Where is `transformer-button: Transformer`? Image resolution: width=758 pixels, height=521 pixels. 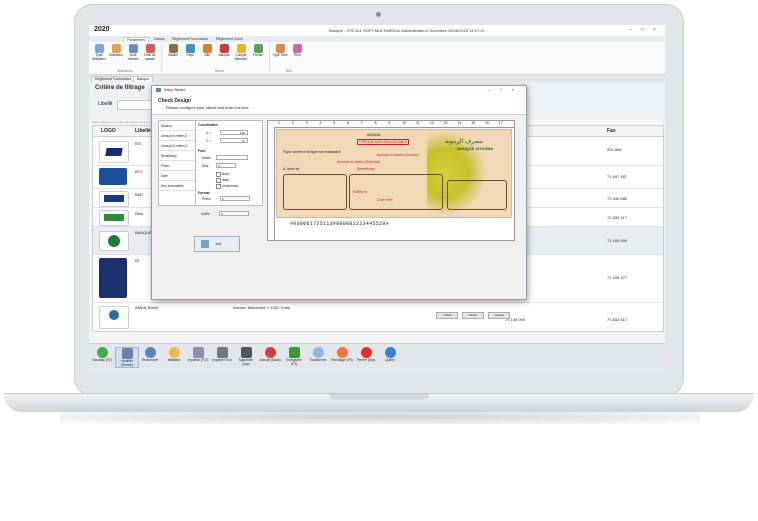
transformer-button: Transformer is located at coordinates (318, 355).